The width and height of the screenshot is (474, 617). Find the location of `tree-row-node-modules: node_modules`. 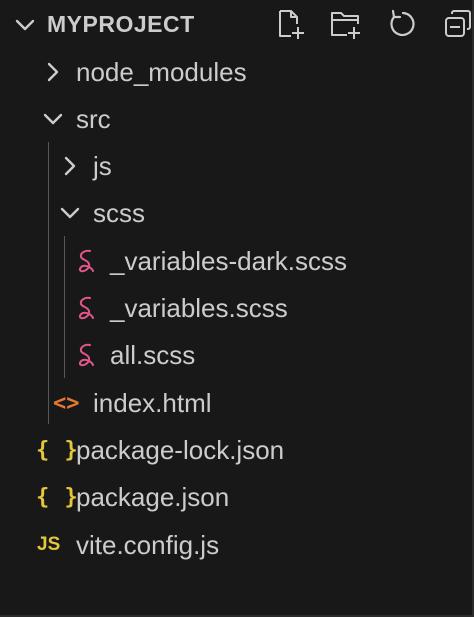

tree-row-node-modules: node_modules is located at coordinates (236, 71).